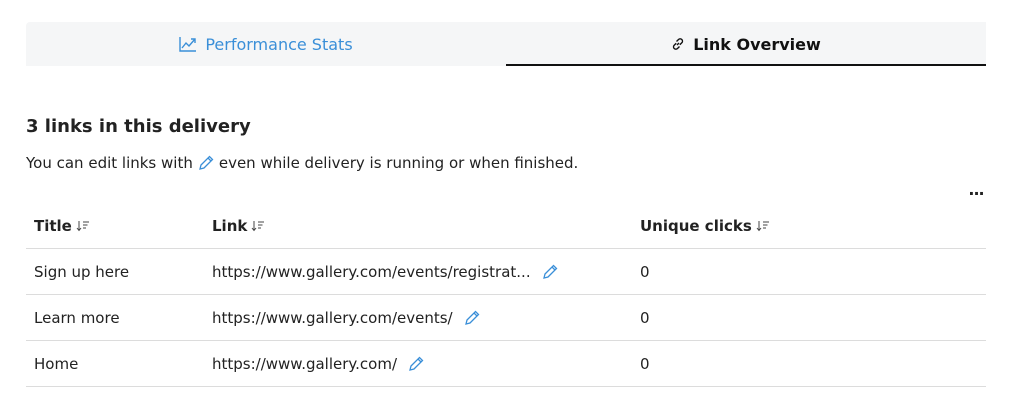 This screenshot has height=416, width=1024. What do you see at coordinates (332, 317) in the screenshot?
I see `link-url: https://www.gallery.com/events/` at bounding box center [332, 317].